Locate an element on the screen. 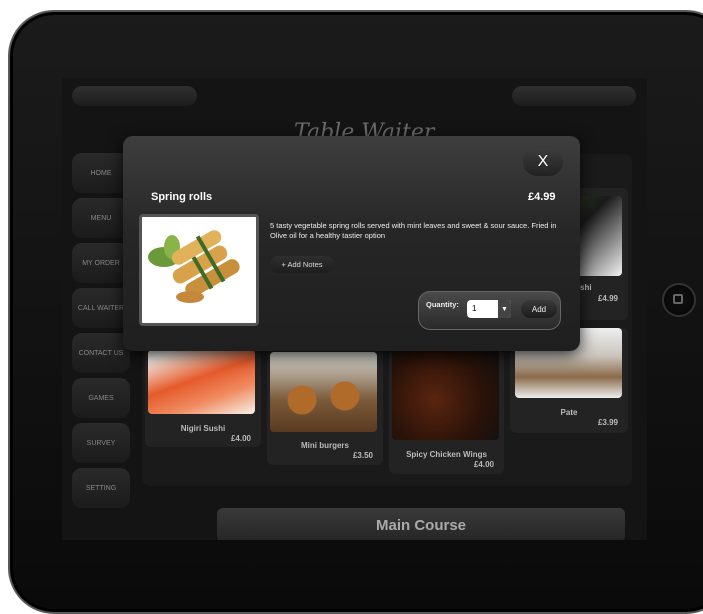 The height and width of the screenshot is (614, 703). chicken-wings-image is located at coordinates (445, 395).